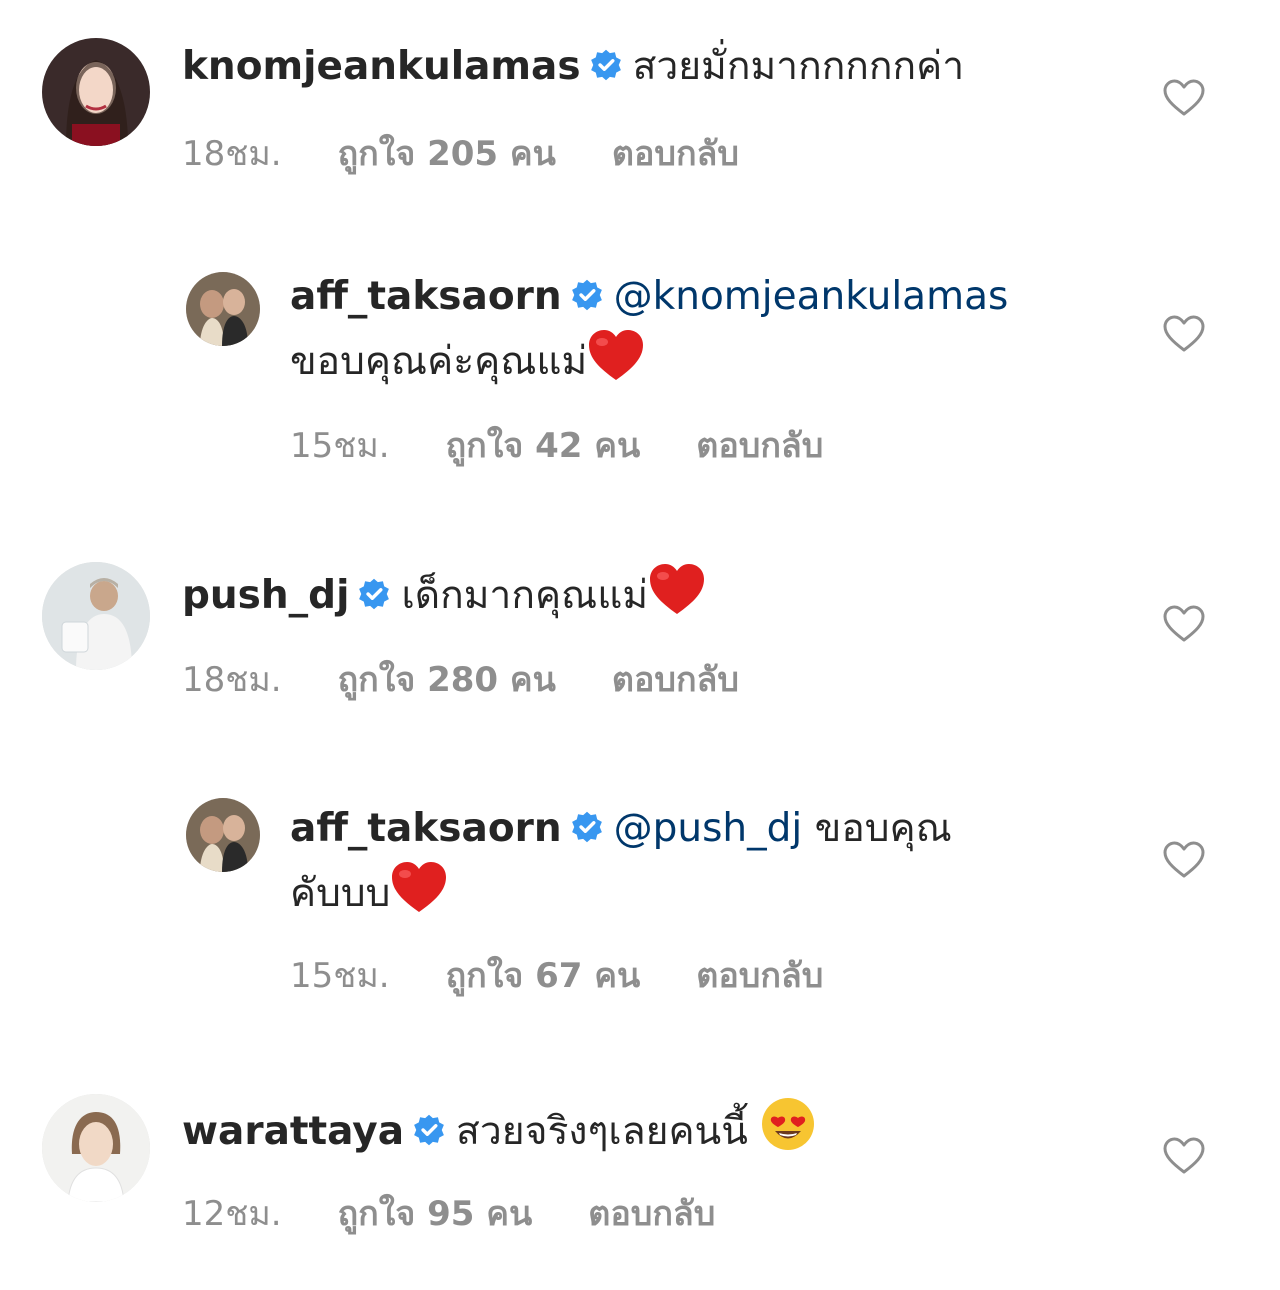  I want to click on username: push_dj, so click(265, 595).